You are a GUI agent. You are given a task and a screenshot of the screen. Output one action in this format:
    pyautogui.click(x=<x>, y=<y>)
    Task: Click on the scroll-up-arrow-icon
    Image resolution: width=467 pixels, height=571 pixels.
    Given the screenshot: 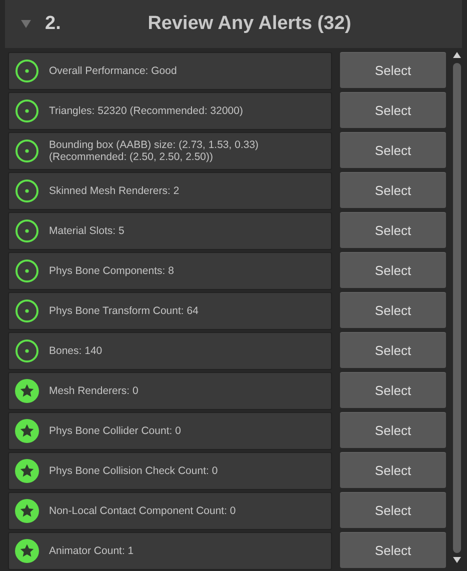 What is the action you would take?
    pyautogui.click(x=456, y=55)
    